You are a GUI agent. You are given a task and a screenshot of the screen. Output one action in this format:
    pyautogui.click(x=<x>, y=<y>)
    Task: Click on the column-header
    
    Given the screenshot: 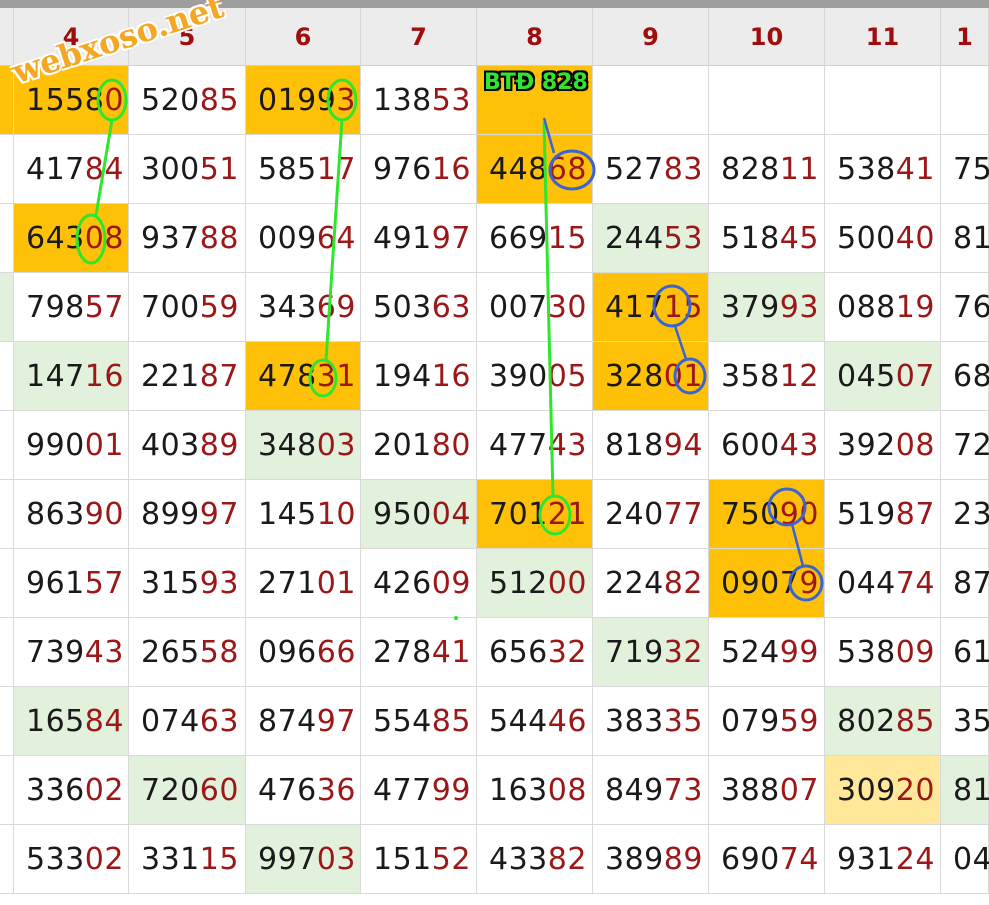 What is the action you would take?
    pyautogui.click(x=7, y=37)
    